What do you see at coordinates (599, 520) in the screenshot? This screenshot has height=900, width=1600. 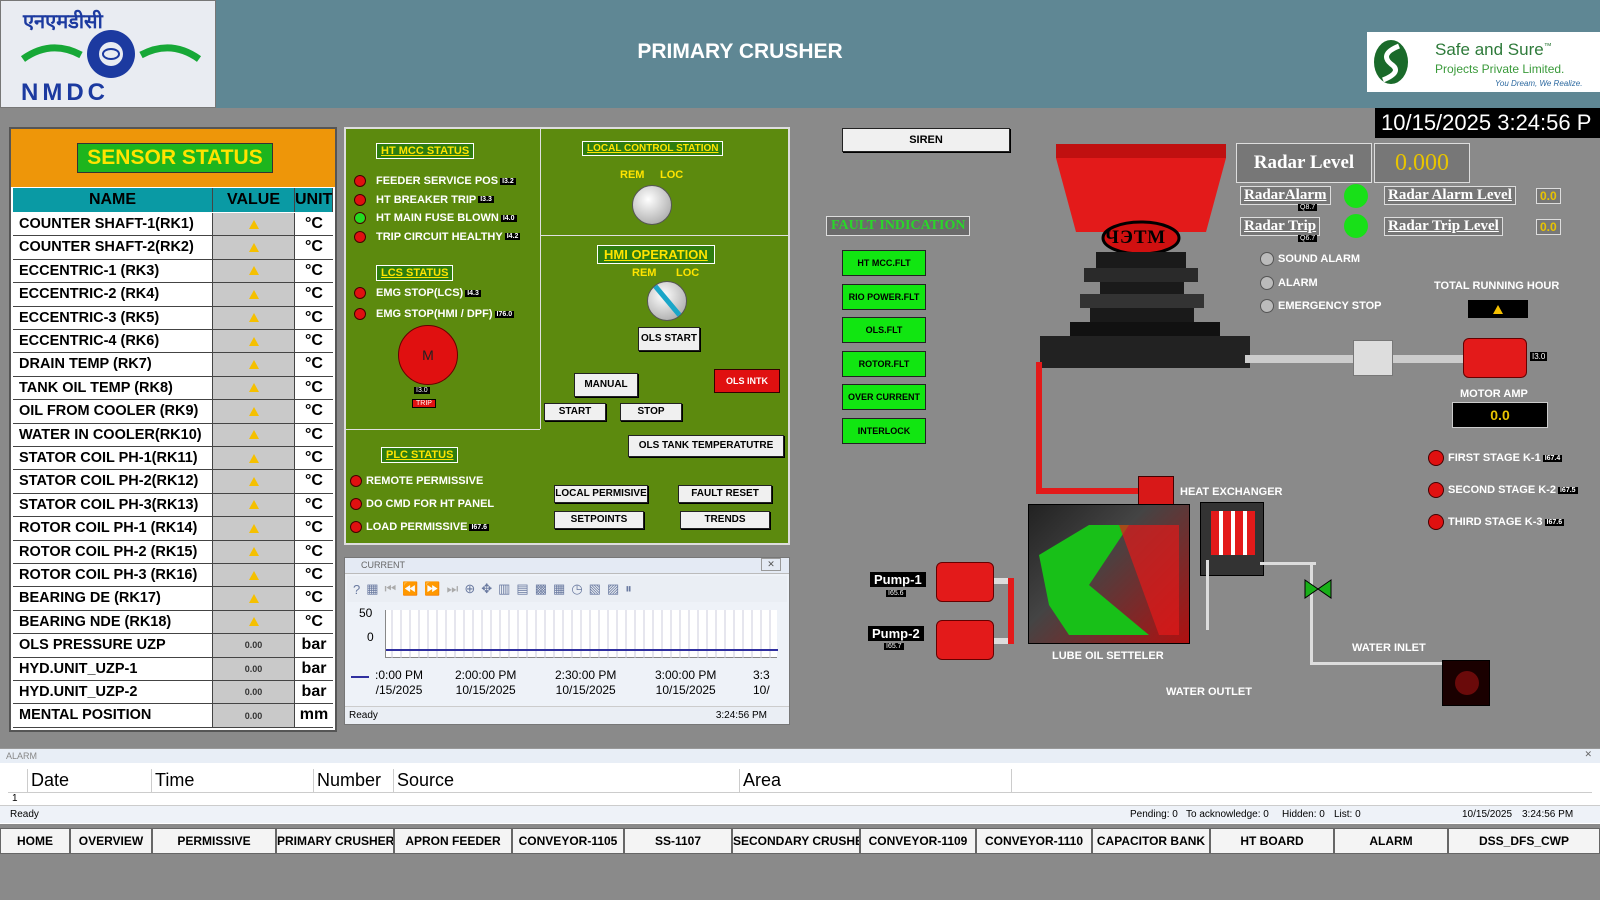 I see `setpoints-button: SETPOINTS` at bounding box center [599, 520].